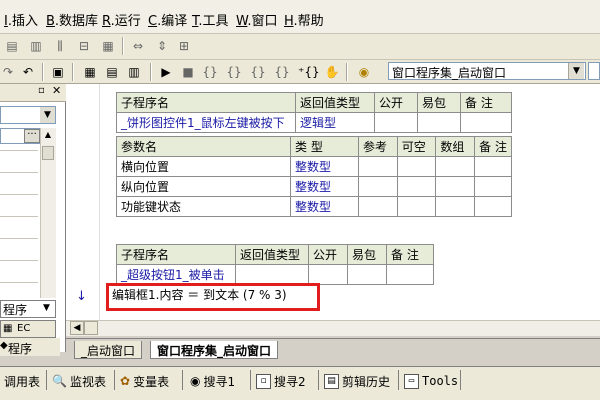 The image size is (600, 400). Describe the element at coordinates (28, 329) in the screenshot. I see `tab-ec: ▦ EC` at that location.